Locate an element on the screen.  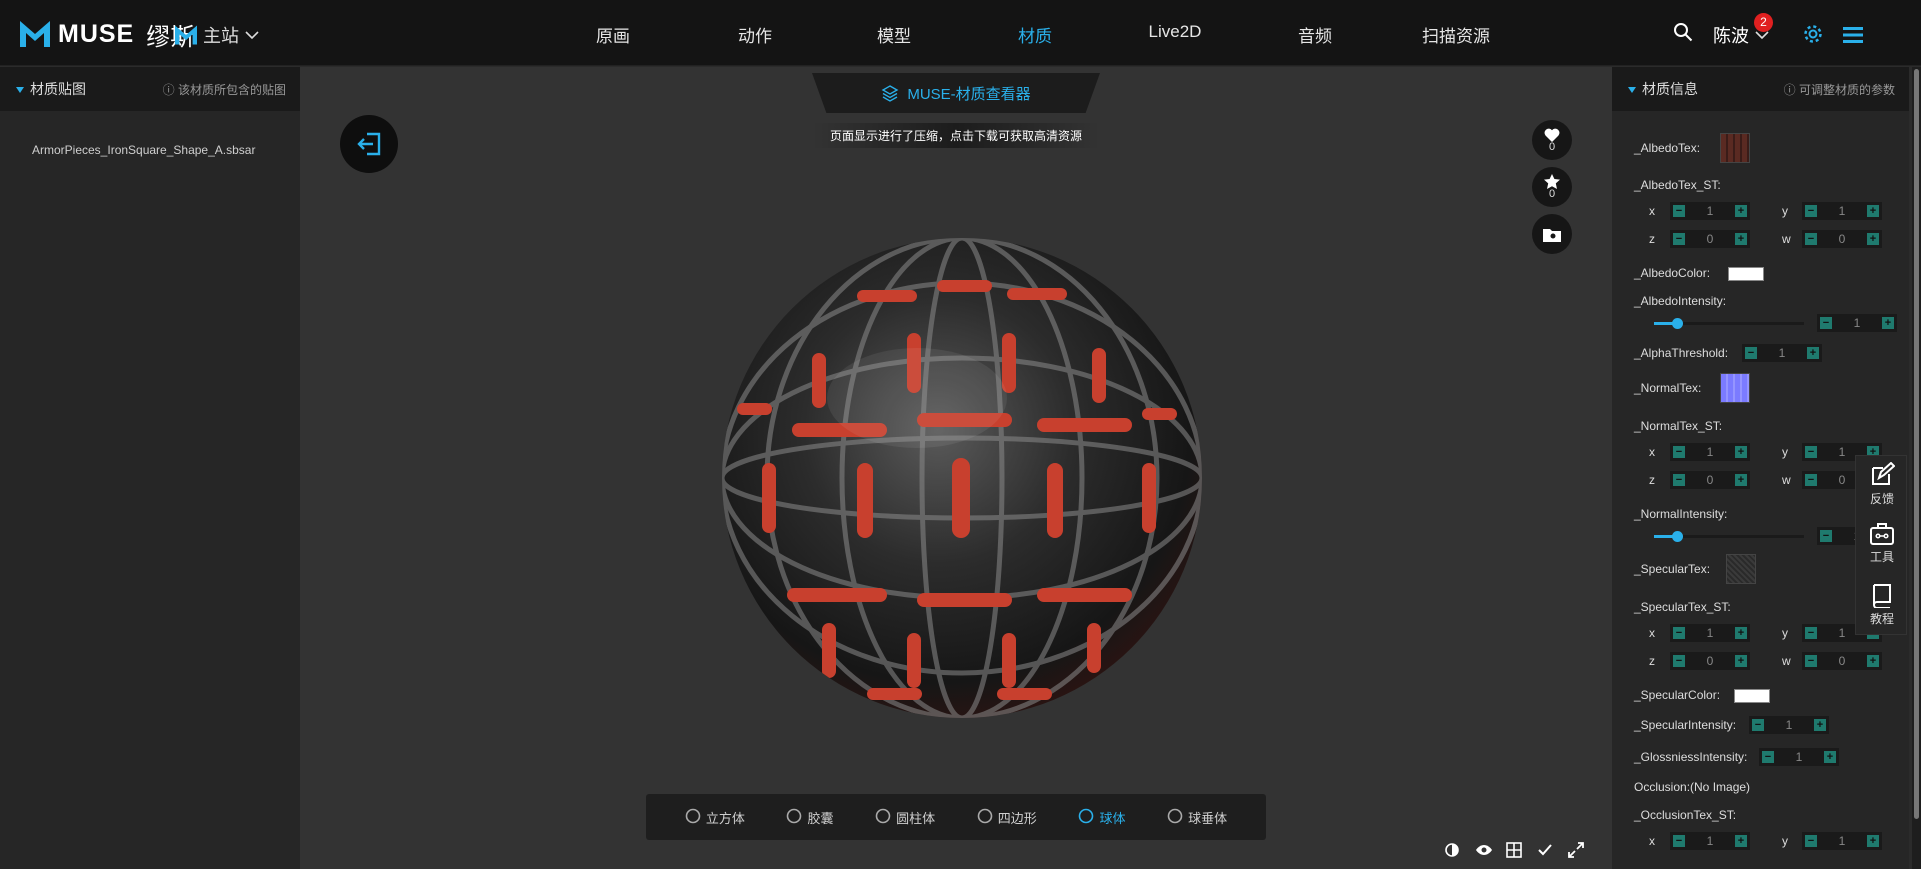
alpha-threshold-stepper: − 1 + is located at coordinates (1782, 353).